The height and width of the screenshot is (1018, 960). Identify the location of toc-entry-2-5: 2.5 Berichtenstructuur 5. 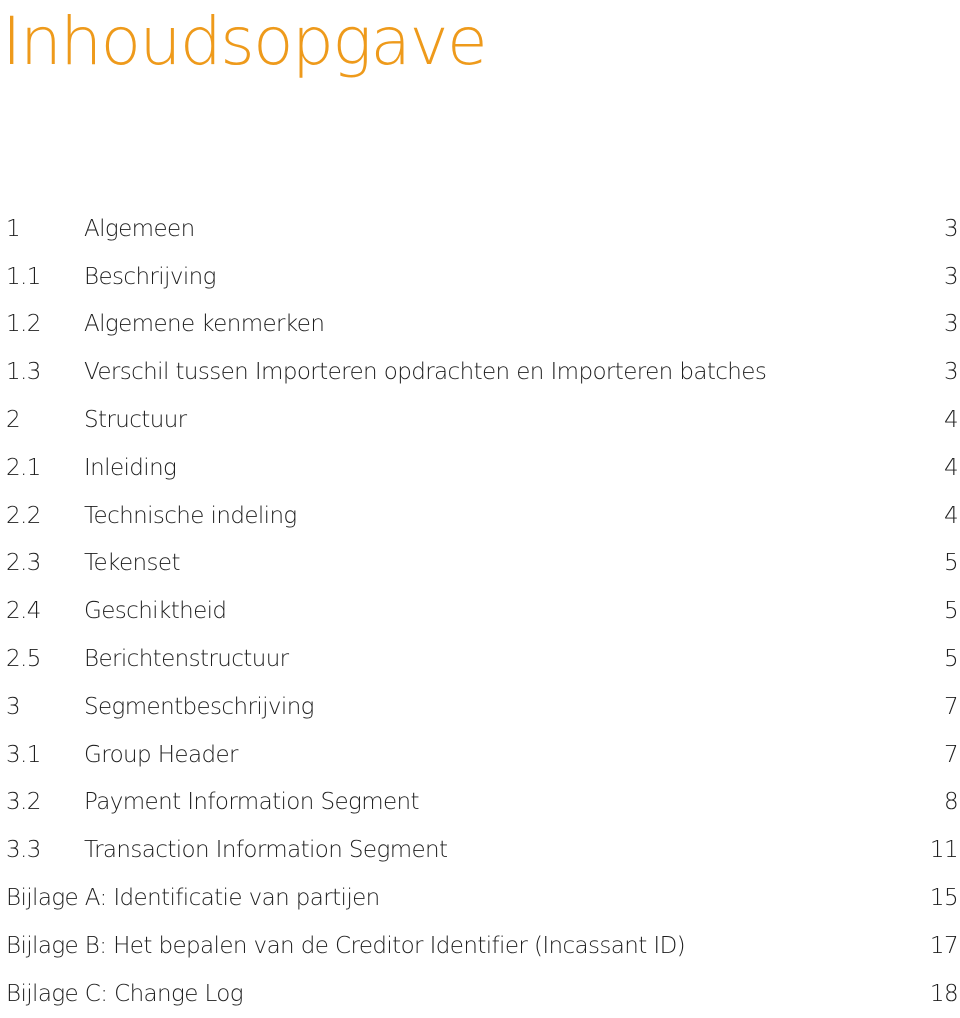
(480, 659).